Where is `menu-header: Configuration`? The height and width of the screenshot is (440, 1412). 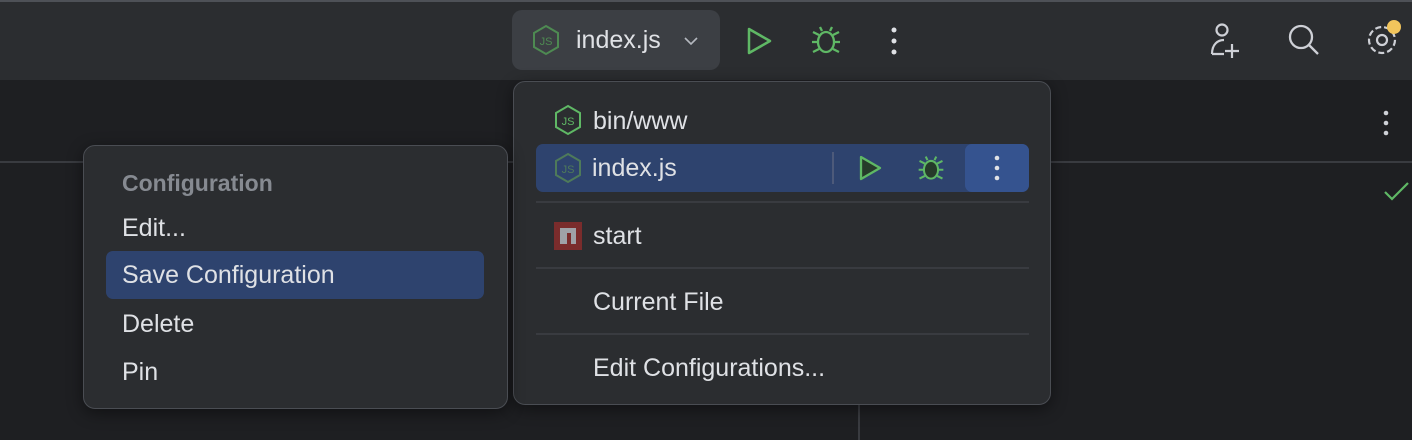 menu-header: Configuration is located at coordinates (197, 183).